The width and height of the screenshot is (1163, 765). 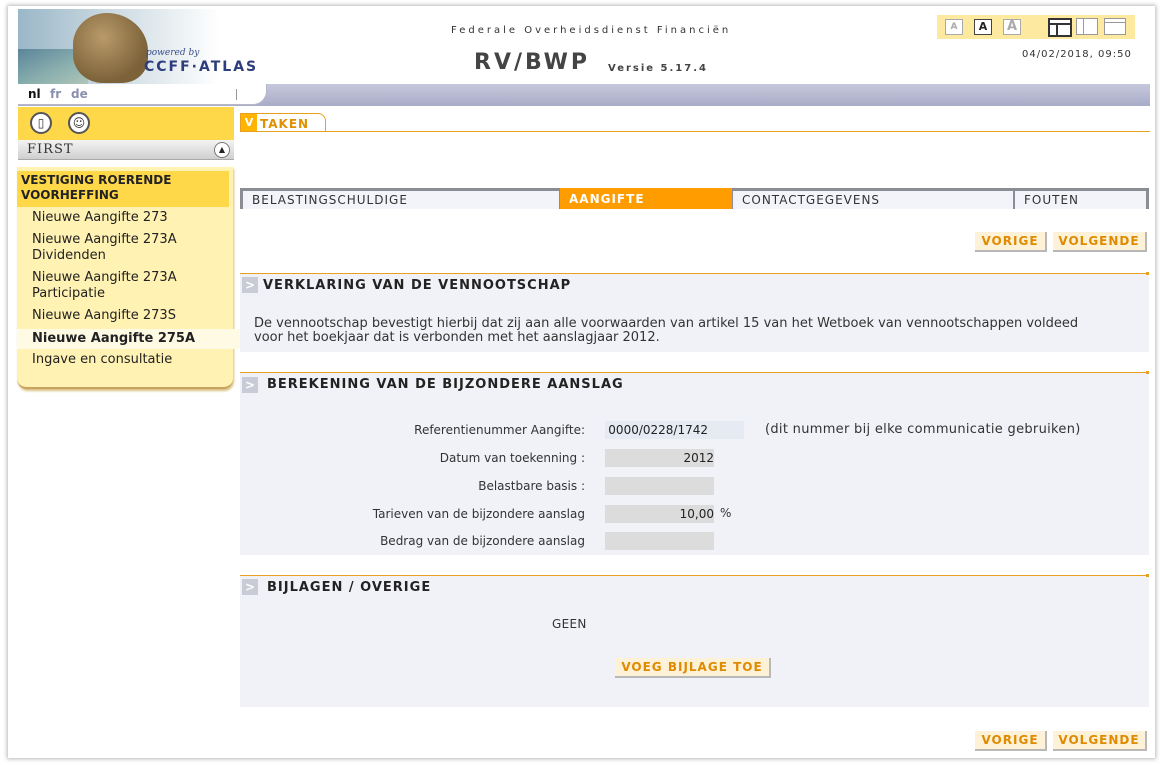 What do you see at coordinates (659, 458) in the screenshot?
I see `datum-toekenning-value: 2012` at bounding box center [659, 458].